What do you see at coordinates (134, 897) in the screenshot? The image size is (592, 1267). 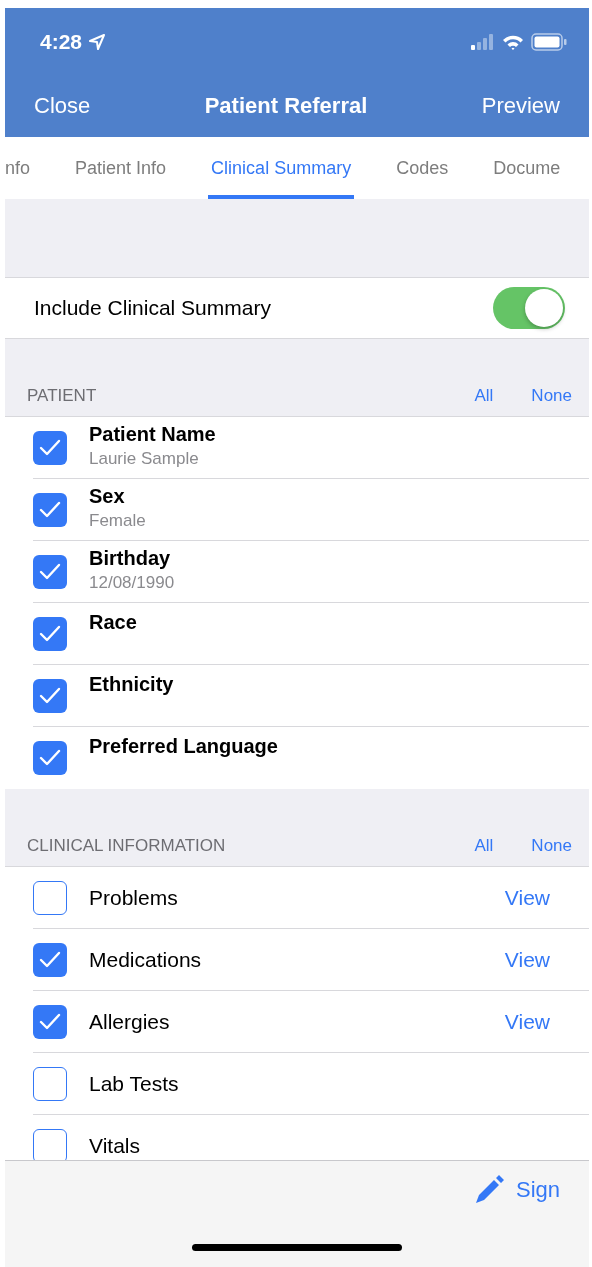 I see `item-label: Problems` at bounding box center [134, 897].